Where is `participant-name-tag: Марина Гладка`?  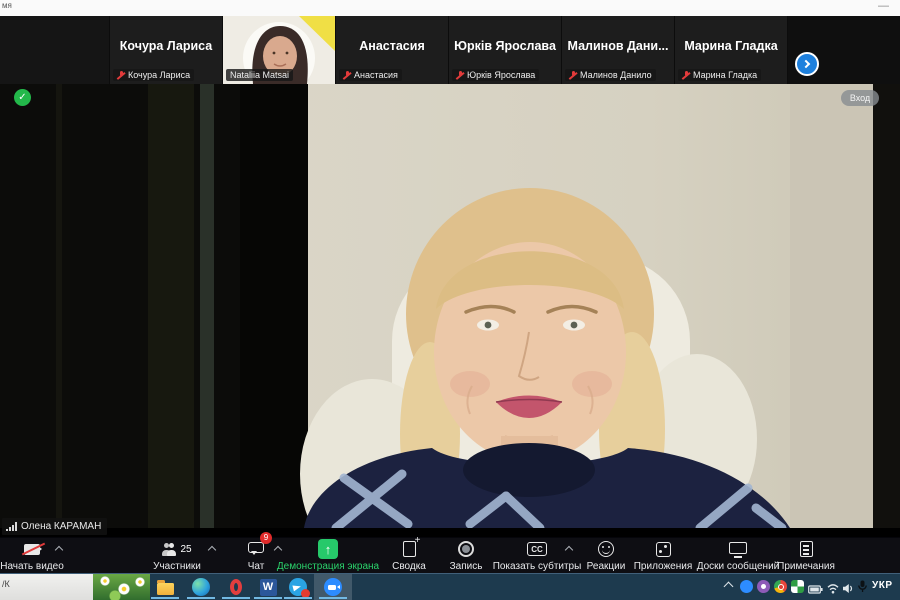
participant-name-tag: Марина Гладка is located at coordinates (720, 75).